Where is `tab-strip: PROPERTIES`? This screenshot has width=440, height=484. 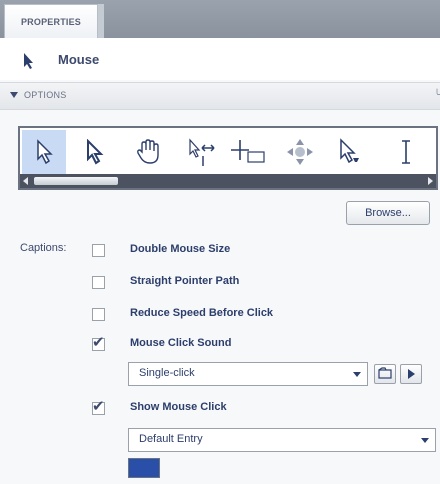
tab-strip: PROPERTIES is located at coordinates (220, 19).